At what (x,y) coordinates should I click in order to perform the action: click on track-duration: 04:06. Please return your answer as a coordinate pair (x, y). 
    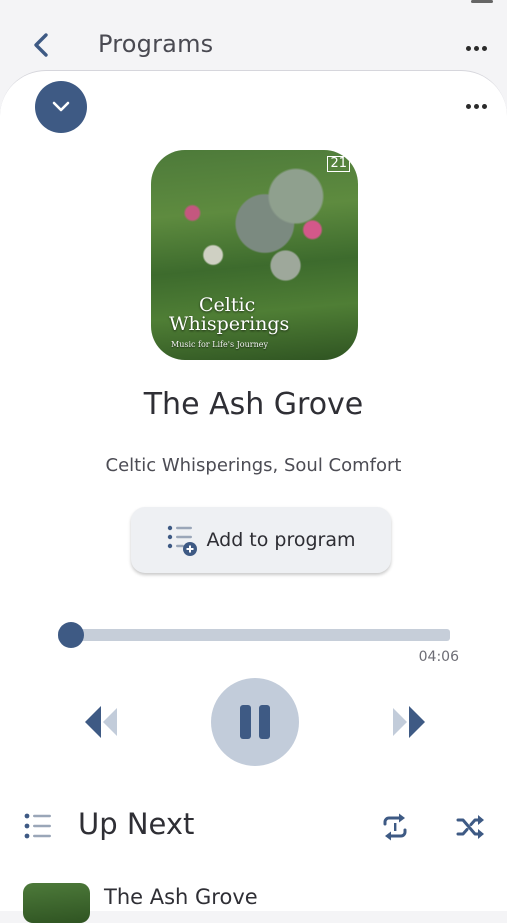
    Looking at the image, I should click on (438, 657).